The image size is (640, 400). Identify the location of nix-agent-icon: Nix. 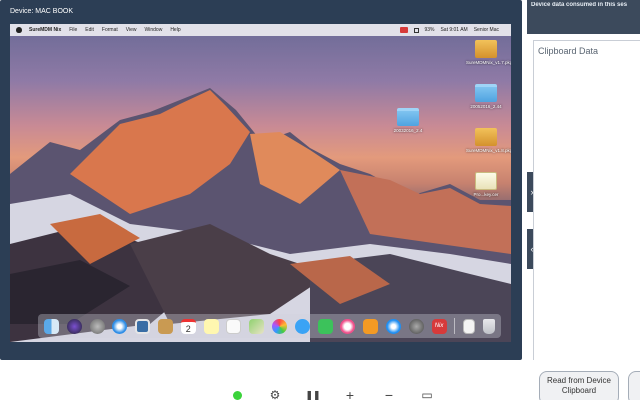
(439, 326).